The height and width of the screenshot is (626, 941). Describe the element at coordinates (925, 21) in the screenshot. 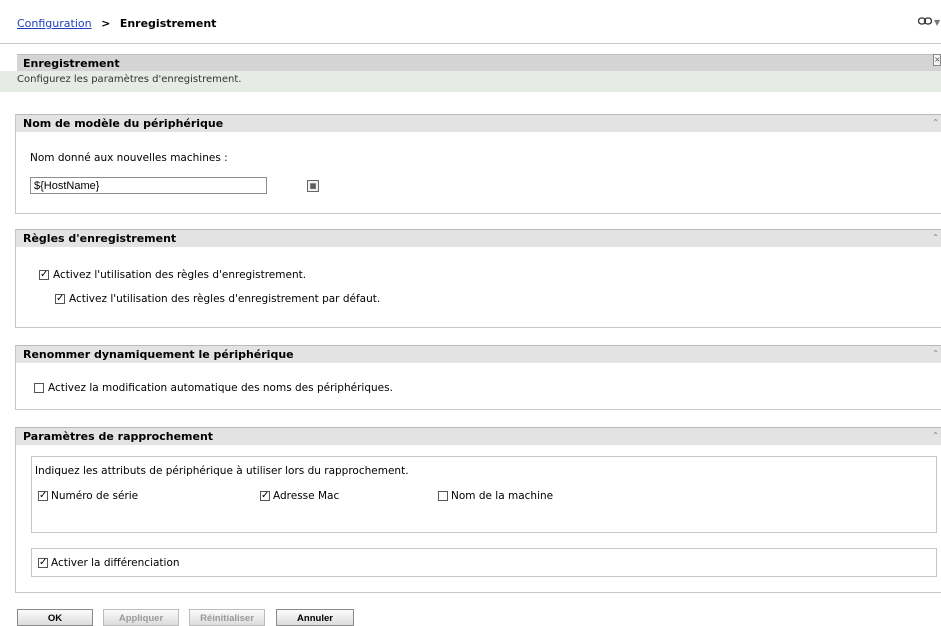

I see `link-icon-glyph` at that location.